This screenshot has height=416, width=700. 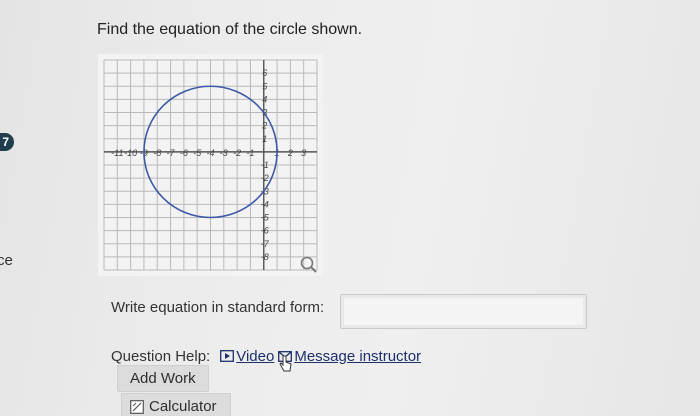 What do you see at coordinates (303, 153) in the screenshot?
I see `x-tick-label: 3` at bounding box center [303, 153].